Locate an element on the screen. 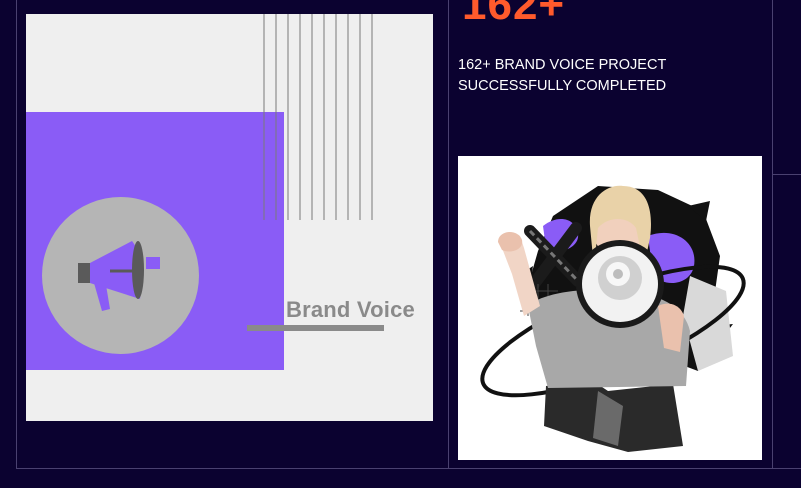  frame-line-bottom is located at coordinates (408, 468).